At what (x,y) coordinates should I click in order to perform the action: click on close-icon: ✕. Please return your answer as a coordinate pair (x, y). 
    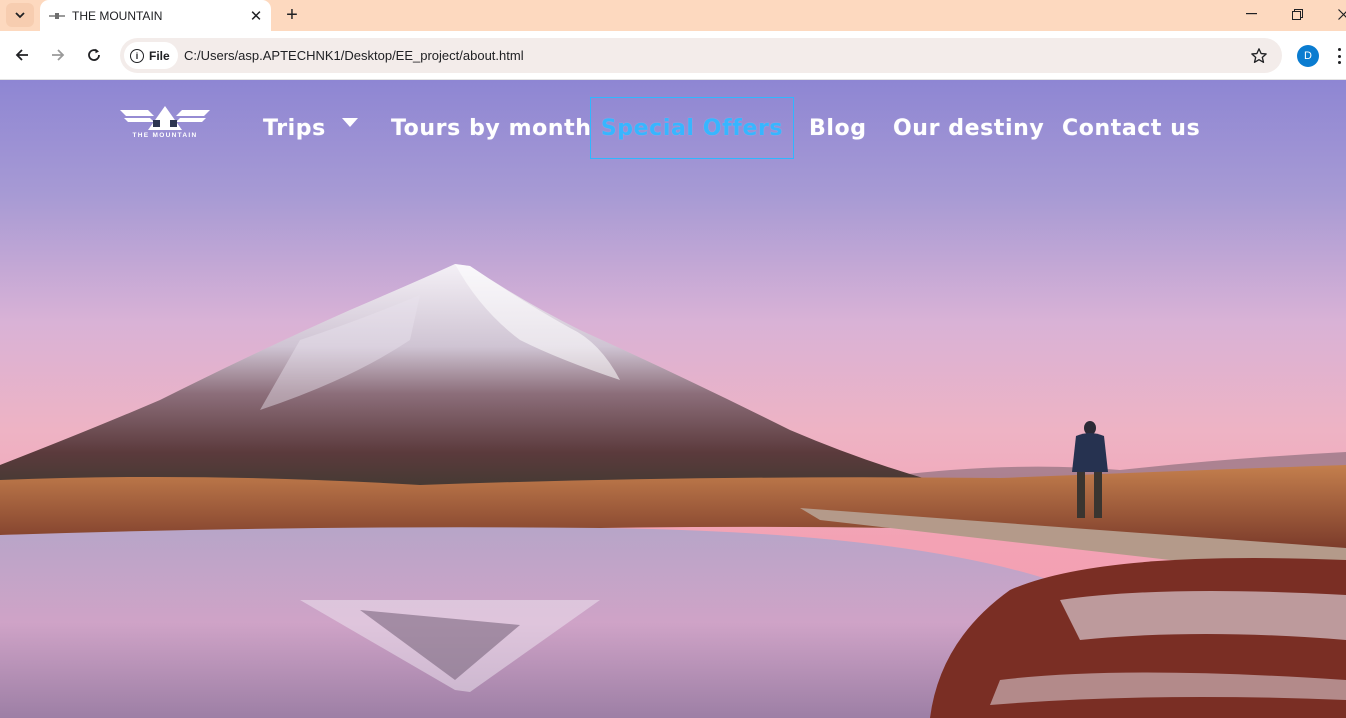
    Looking at the image, I should click on (256, 16).